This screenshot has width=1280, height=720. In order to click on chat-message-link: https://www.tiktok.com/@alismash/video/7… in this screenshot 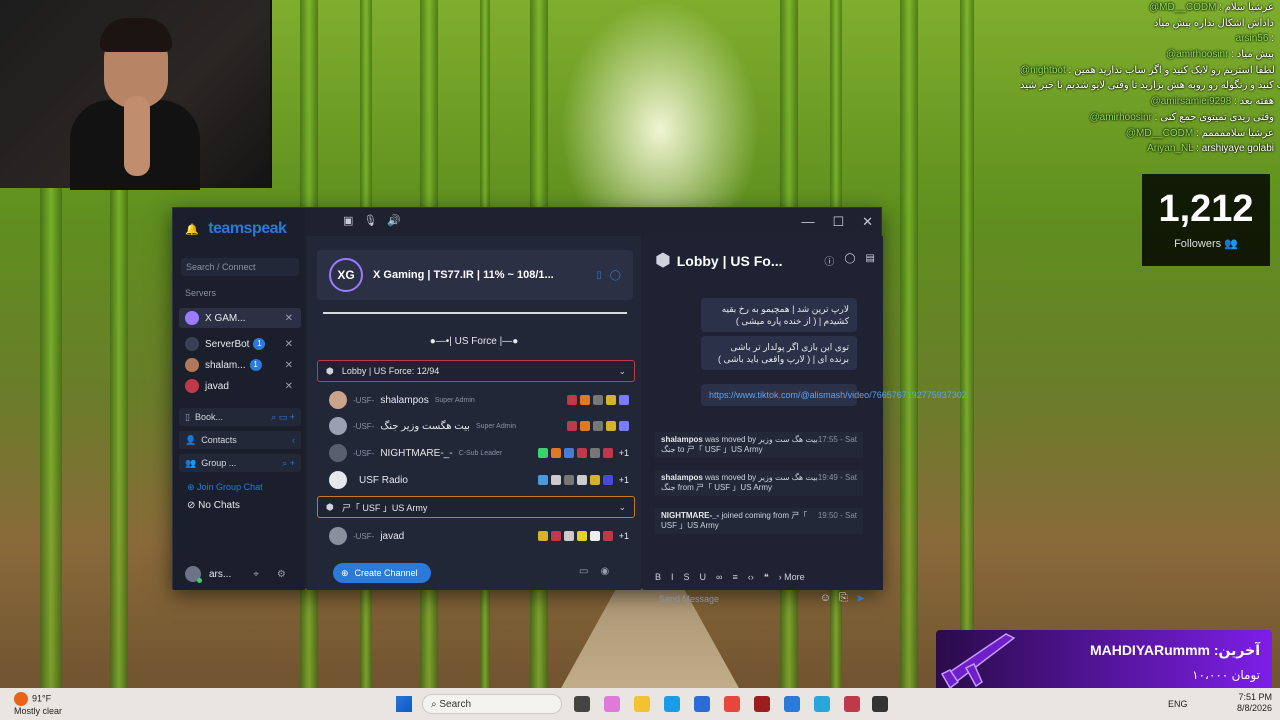, I will do `click(834, 395)`.